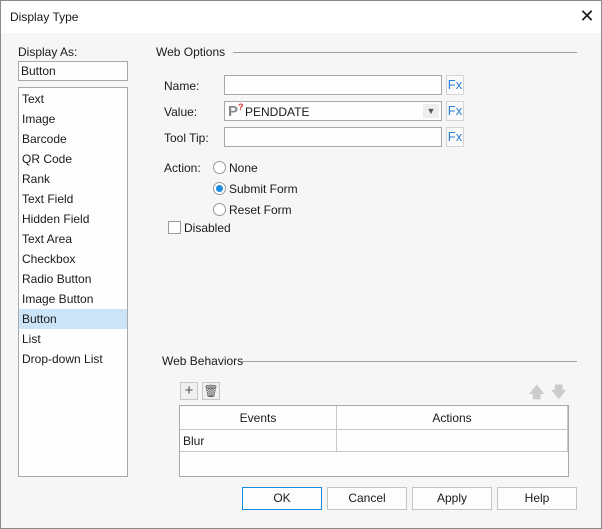 This screenshot has width=602, height=529. I want to click on apply-button: Apply, so click(452, 498).